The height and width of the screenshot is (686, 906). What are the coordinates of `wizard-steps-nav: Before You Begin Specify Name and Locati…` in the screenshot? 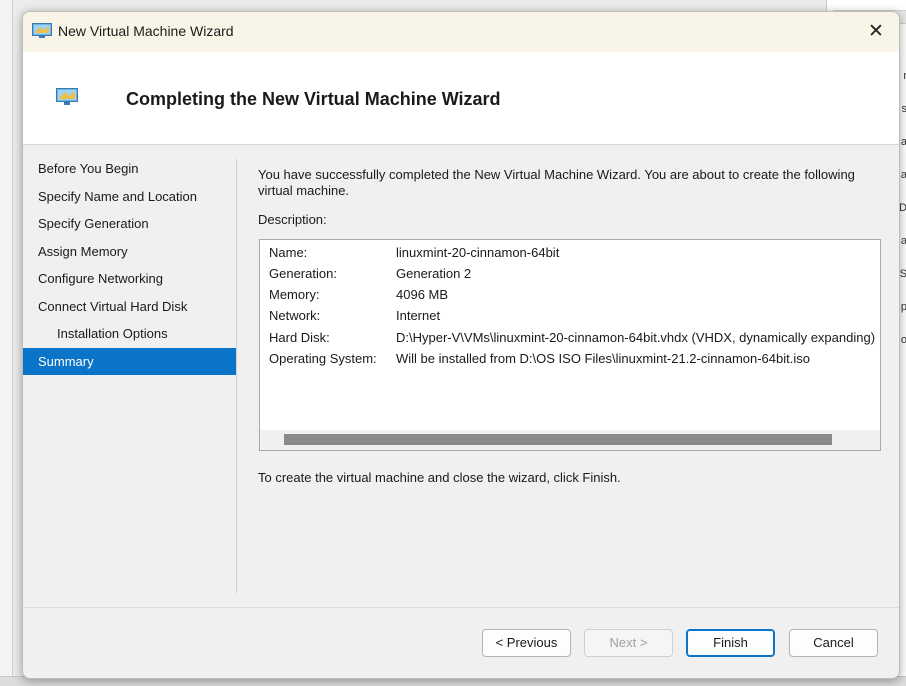 It's located at (129, 265).